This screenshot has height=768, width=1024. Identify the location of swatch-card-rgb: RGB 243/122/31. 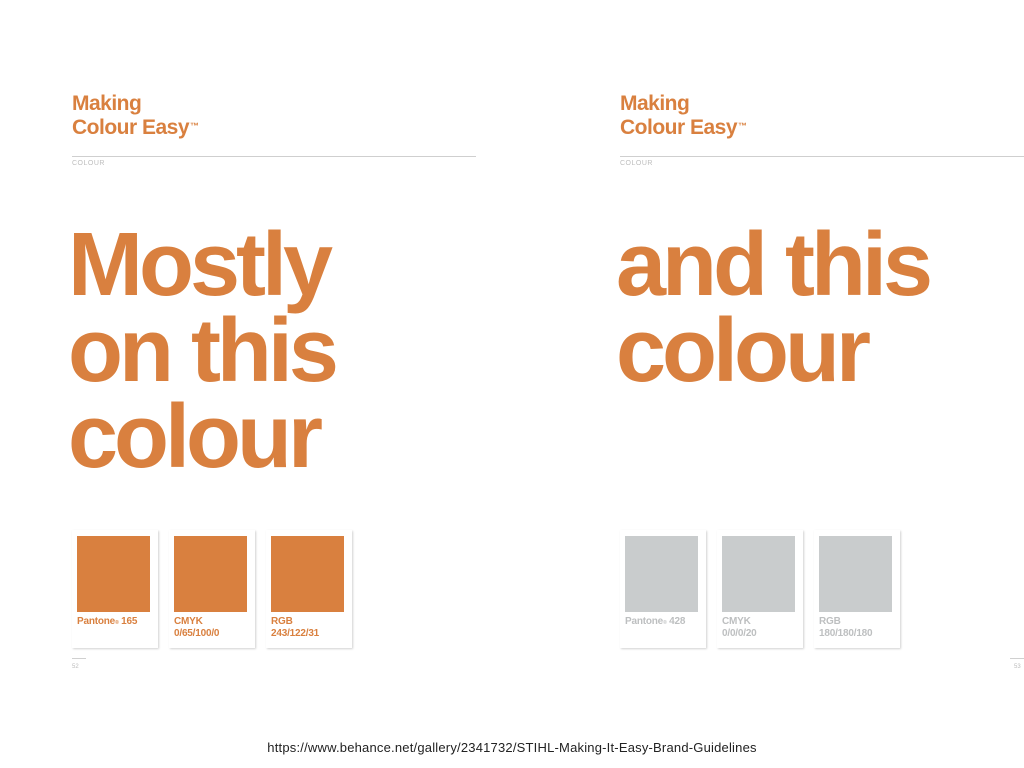
(309, 589).